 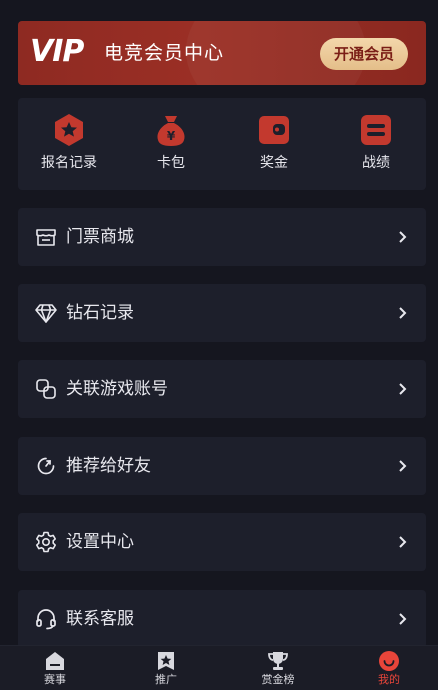 I want to click on trophy-icon, so click(x=278, y=661).